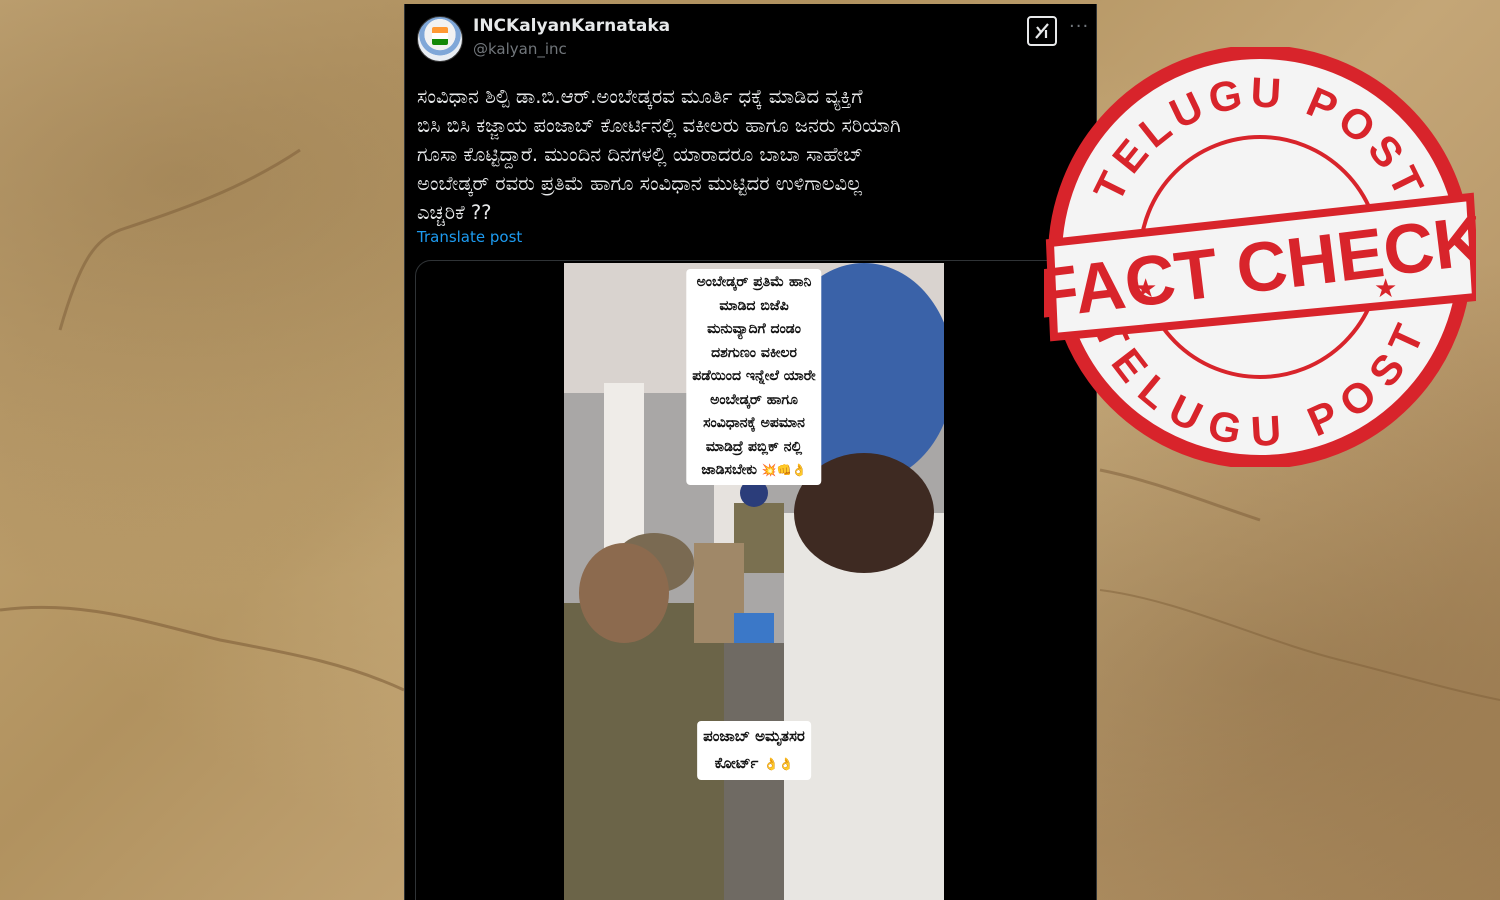  I want to click on grok-glyph, so click(1042, 31).